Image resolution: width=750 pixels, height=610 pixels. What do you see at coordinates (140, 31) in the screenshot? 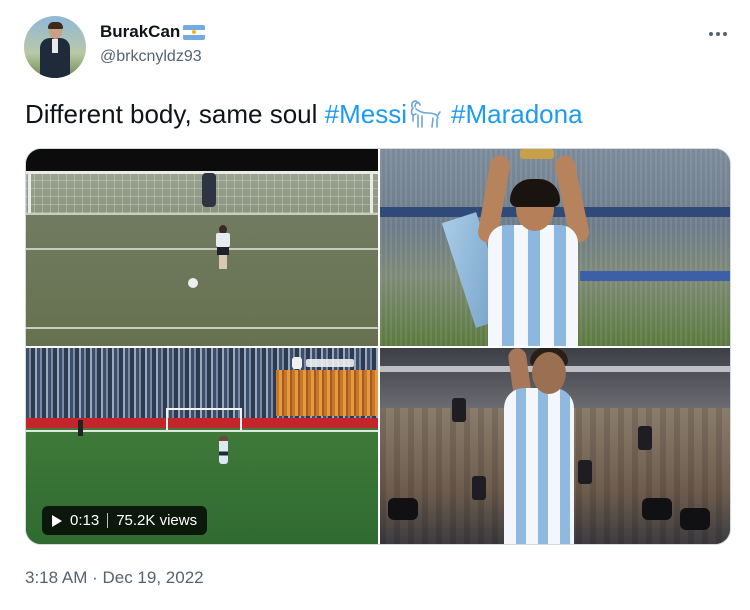
I see `user-name-text: BurakCan` at bounding box center [140, 31].